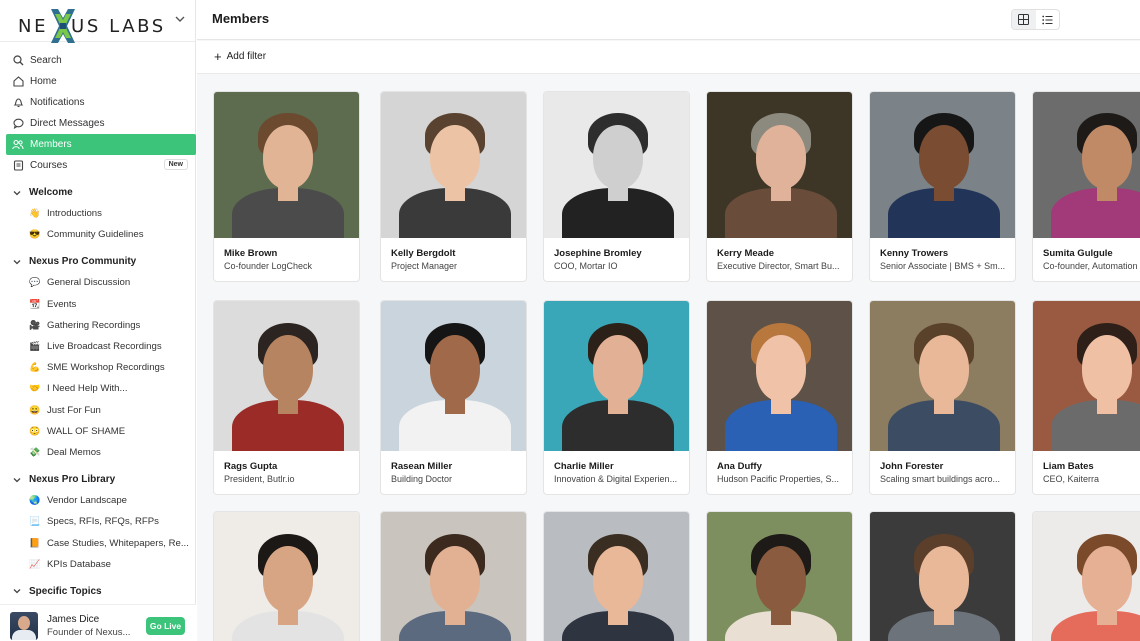  Describe the element at coordinates (35, 303) in the screenshot. I see `channel-emoji-icon: 📆` at that location.